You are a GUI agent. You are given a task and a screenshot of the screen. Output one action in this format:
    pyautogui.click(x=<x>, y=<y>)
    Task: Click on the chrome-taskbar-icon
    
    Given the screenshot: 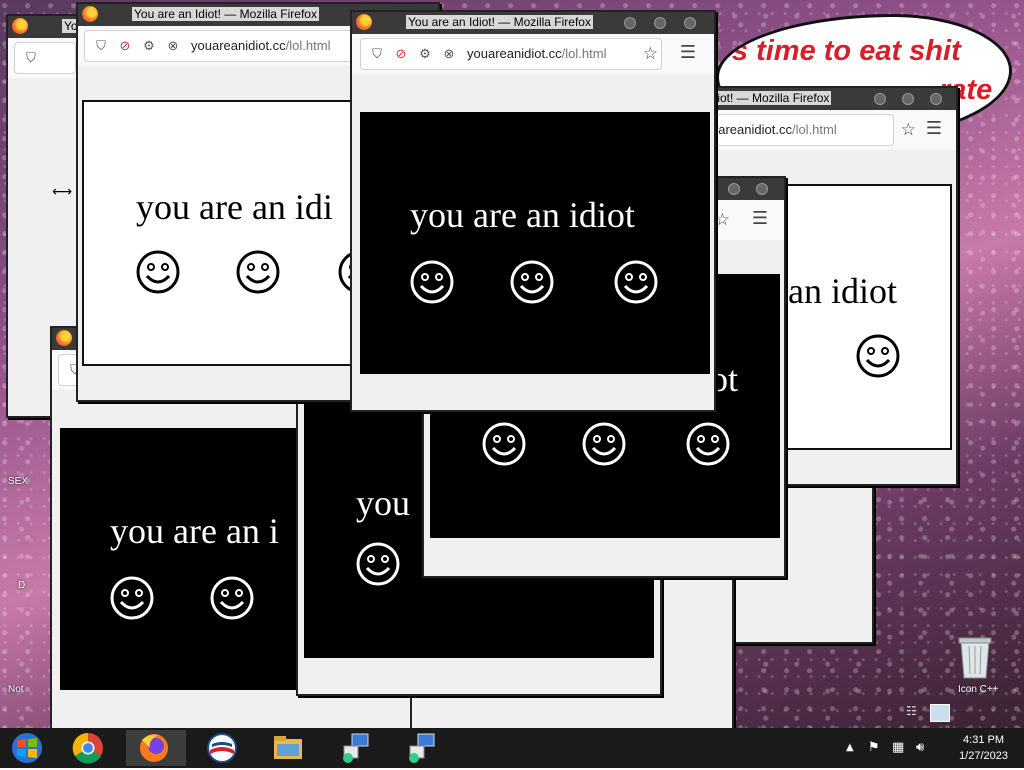 What is the action you would take?
    pyautogui.click(x=90, y=748)
    